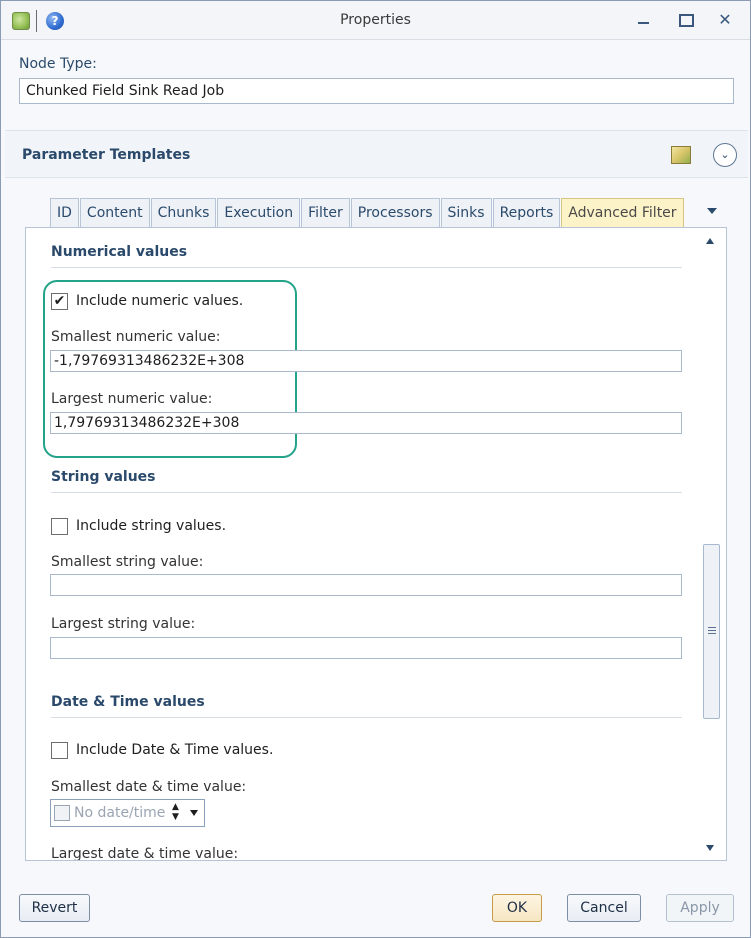  What do you see at coordinates (54, 908) in the screenshot?
I see `revert-button: Revert` at bounding box center [54, 908].